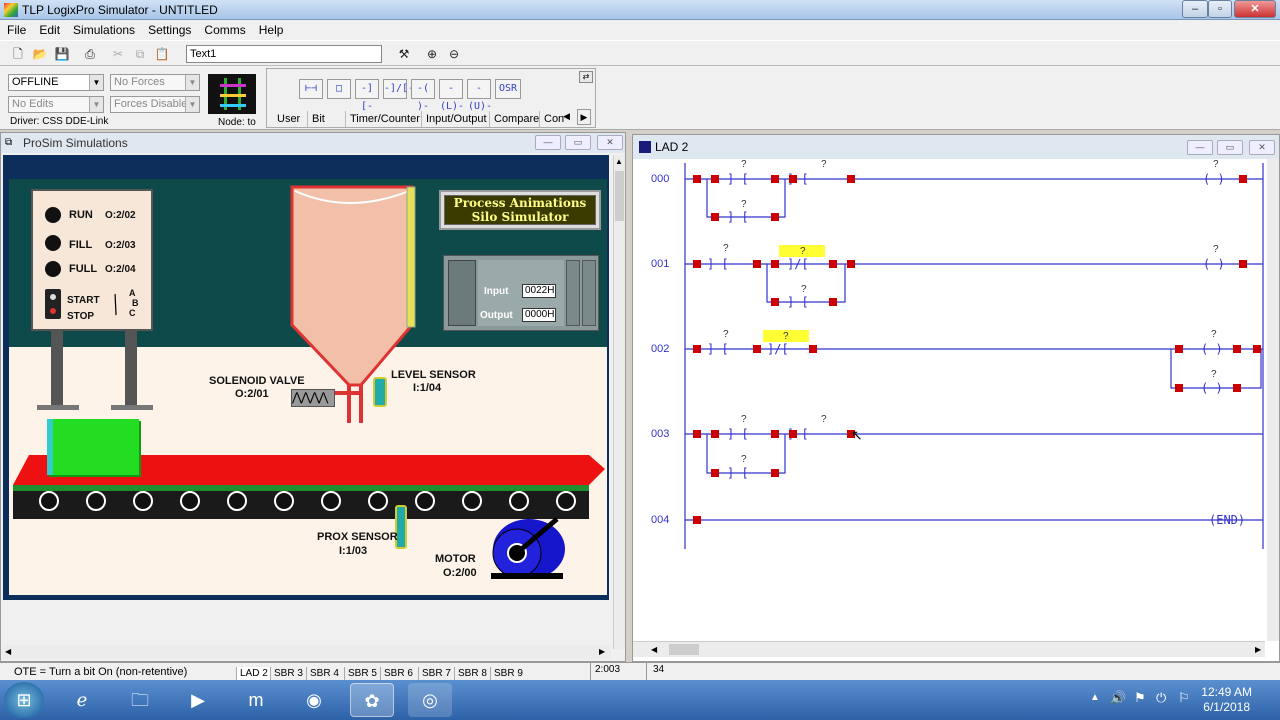 Image resolution: width=1280 pixels, height=720 pixels. What do you see at coordinates (24, 700) in the screenshot?
I see `start-orb-icon: ⊞` at bounding box center [24, 700].